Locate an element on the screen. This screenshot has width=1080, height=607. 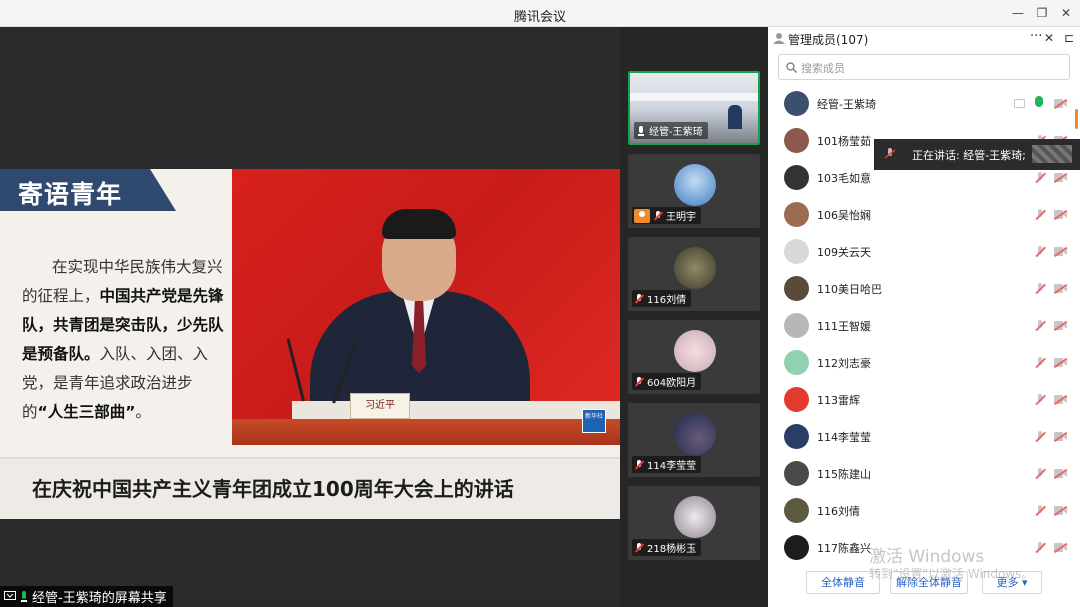
scrollbar is located at coordinates (1076, 119).